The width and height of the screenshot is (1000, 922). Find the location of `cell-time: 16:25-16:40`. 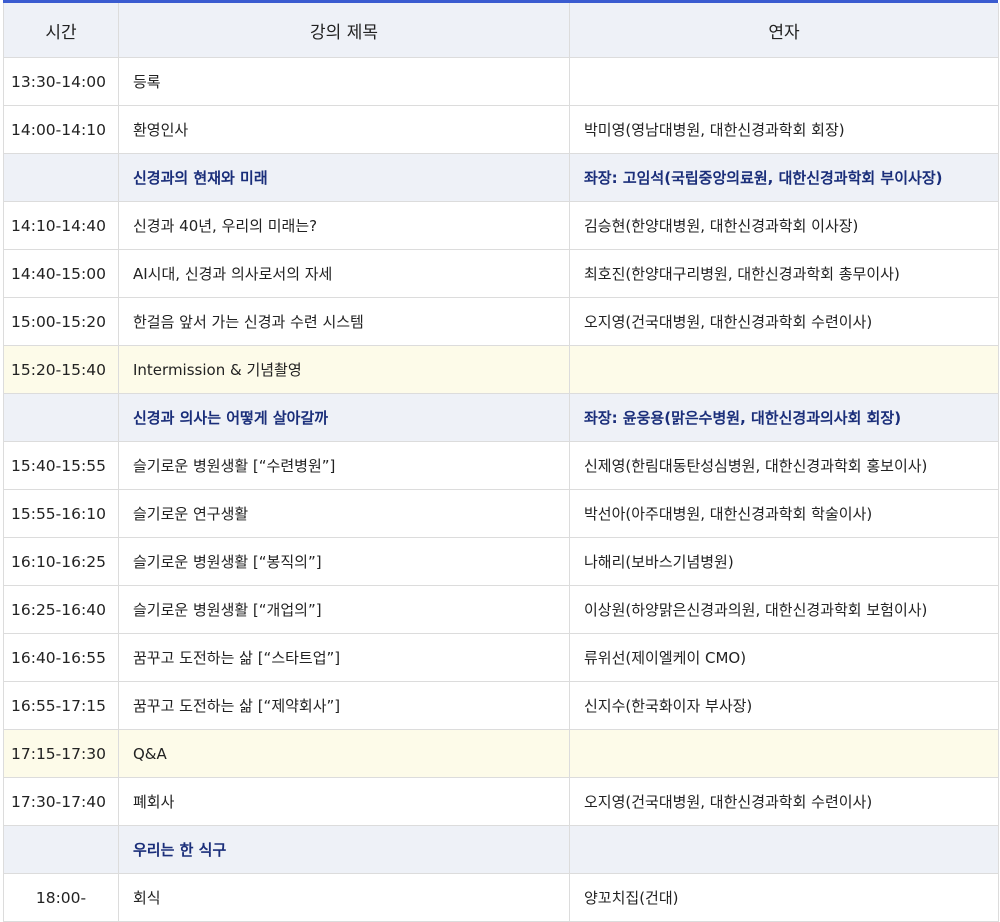

cell-time: 16:25-16:40 is located at coordinates (61, 609).